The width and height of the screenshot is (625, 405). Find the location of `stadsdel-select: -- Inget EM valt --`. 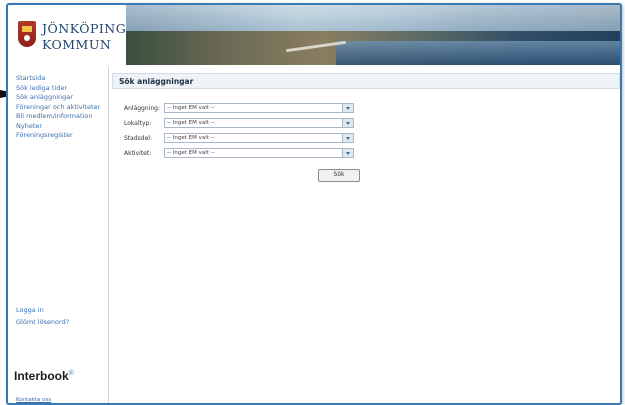

stadsdel-select: -- Inget EM valt -- is located at coordinates (259, 138).